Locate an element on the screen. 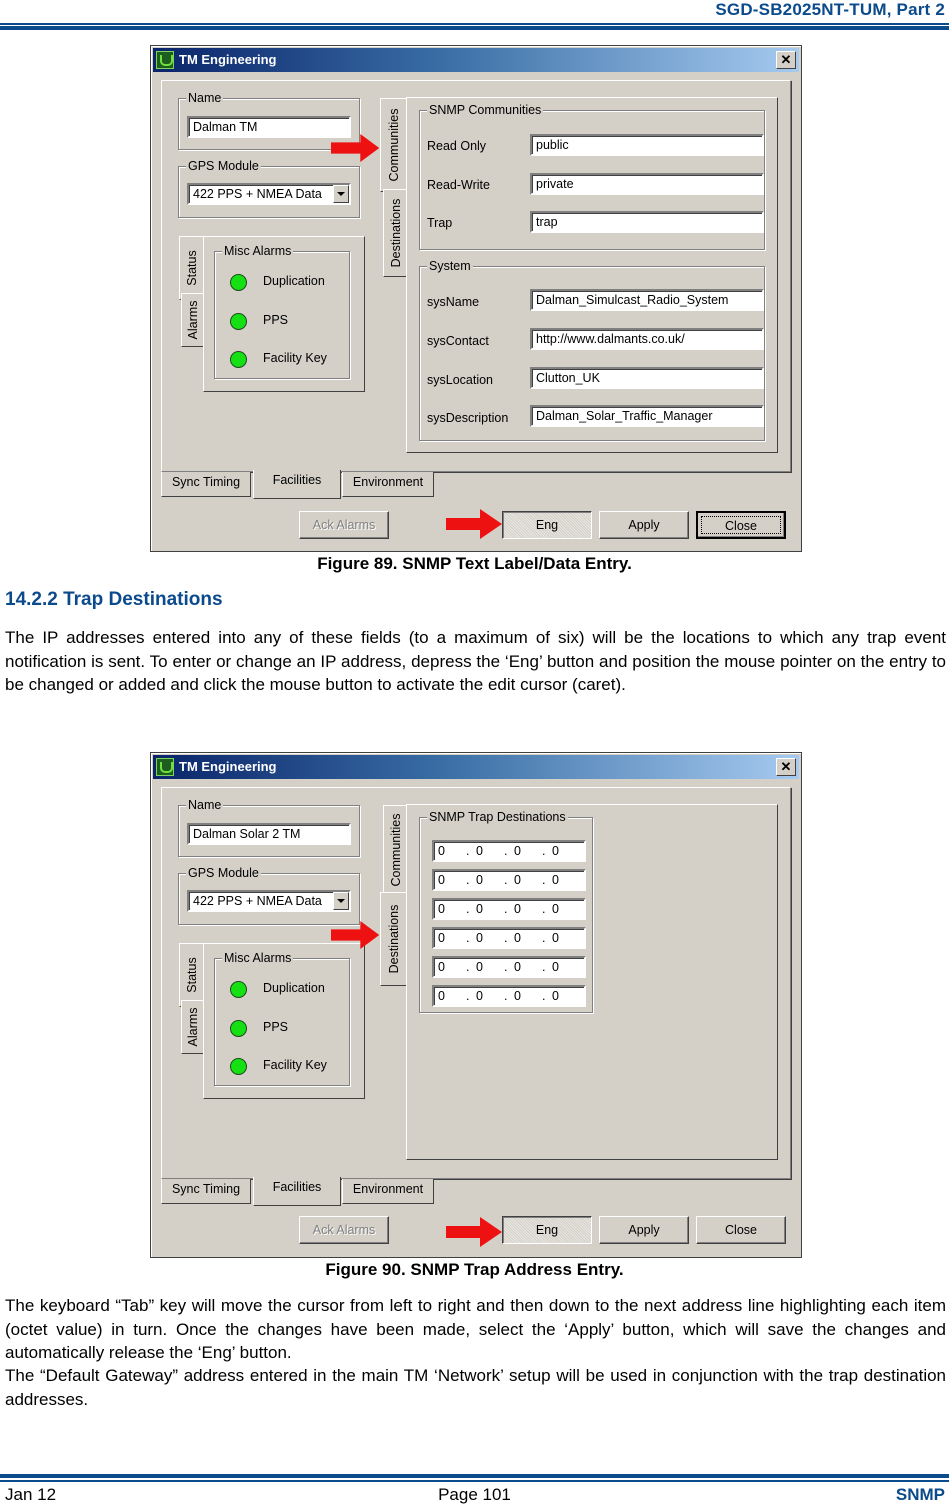 The image size is (949, 1511). gps-module-group: GPS Module 422 PPS + NMEA Data is located at coordinates (269, 188).